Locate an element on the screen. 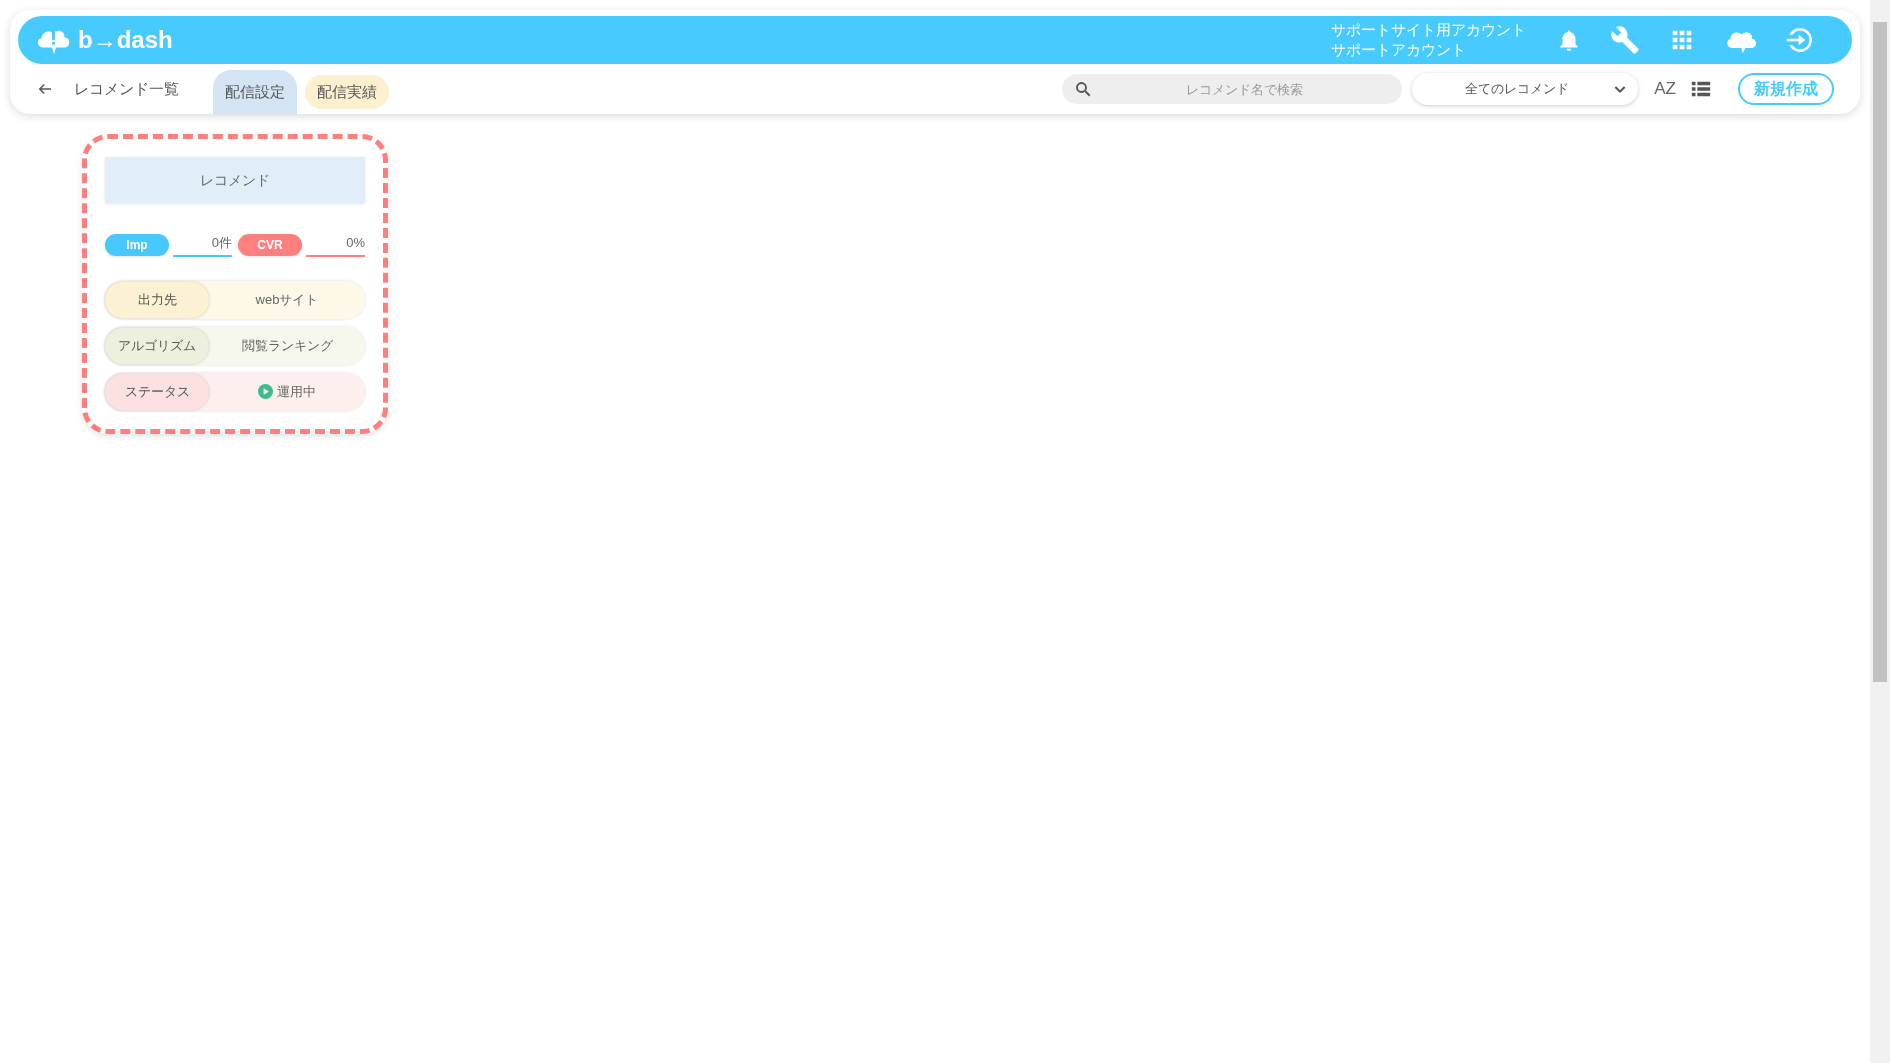 The height and width of the screenshot is (1063, 1890). sort-button: AZ is located at coordinates (1665, 89).